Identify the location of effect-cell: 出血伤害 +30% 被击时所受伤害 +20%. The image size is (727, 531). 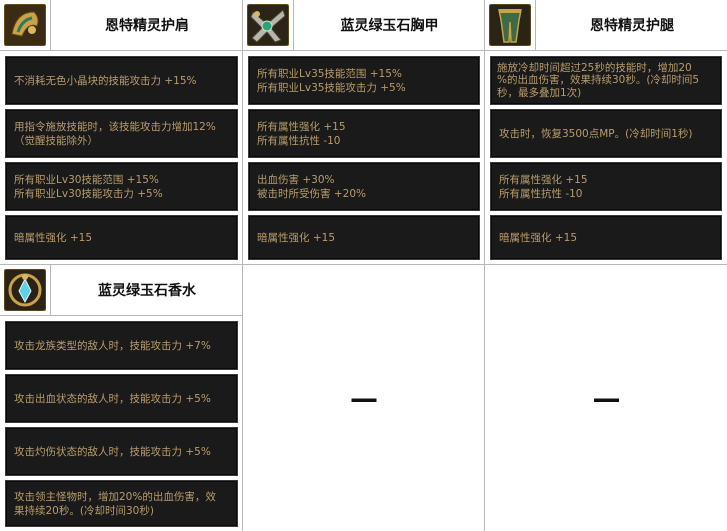
(364, 186).